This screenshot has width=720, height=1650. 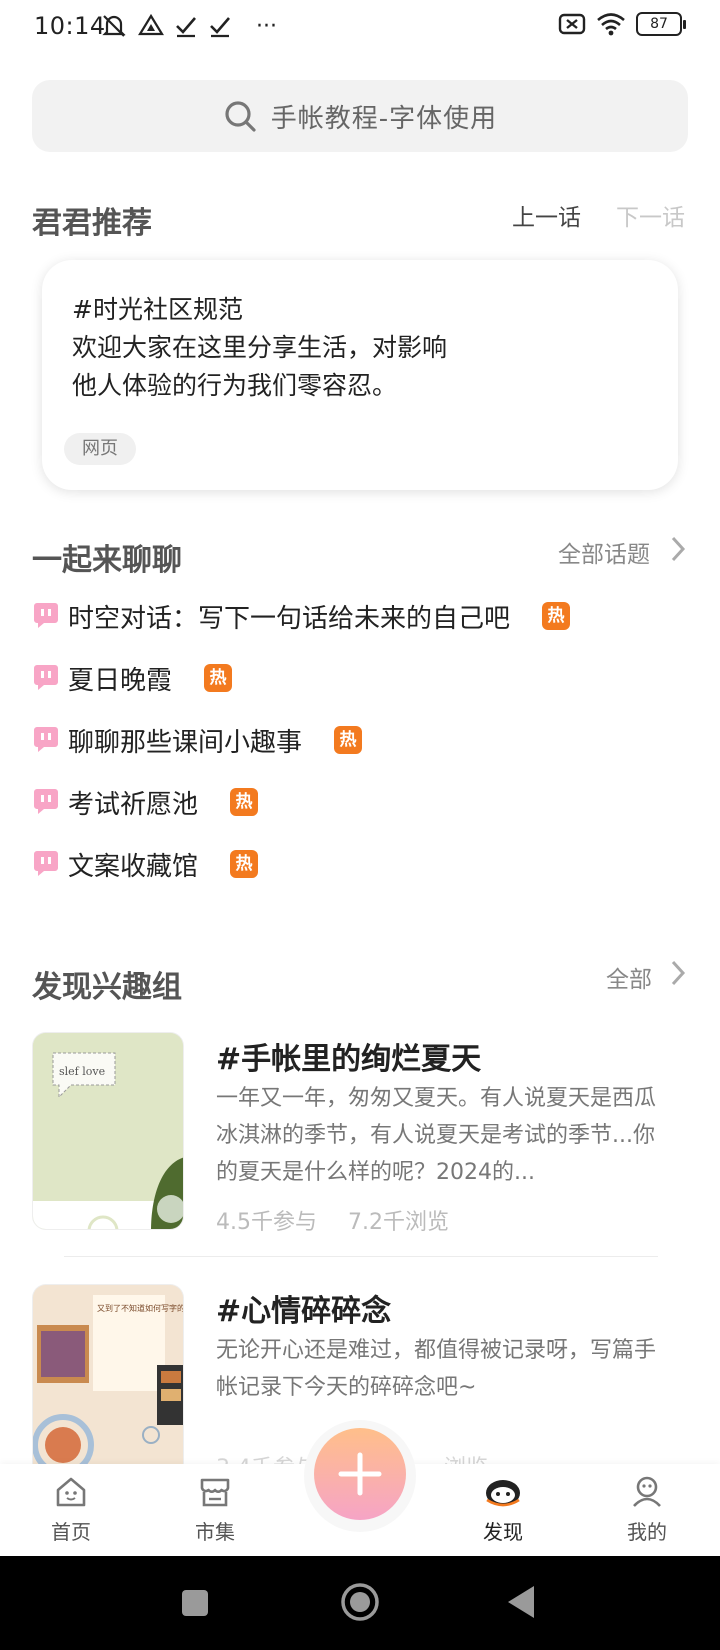 I want to click on recommend-title: 君君推荐, so click(x=92, y=223).